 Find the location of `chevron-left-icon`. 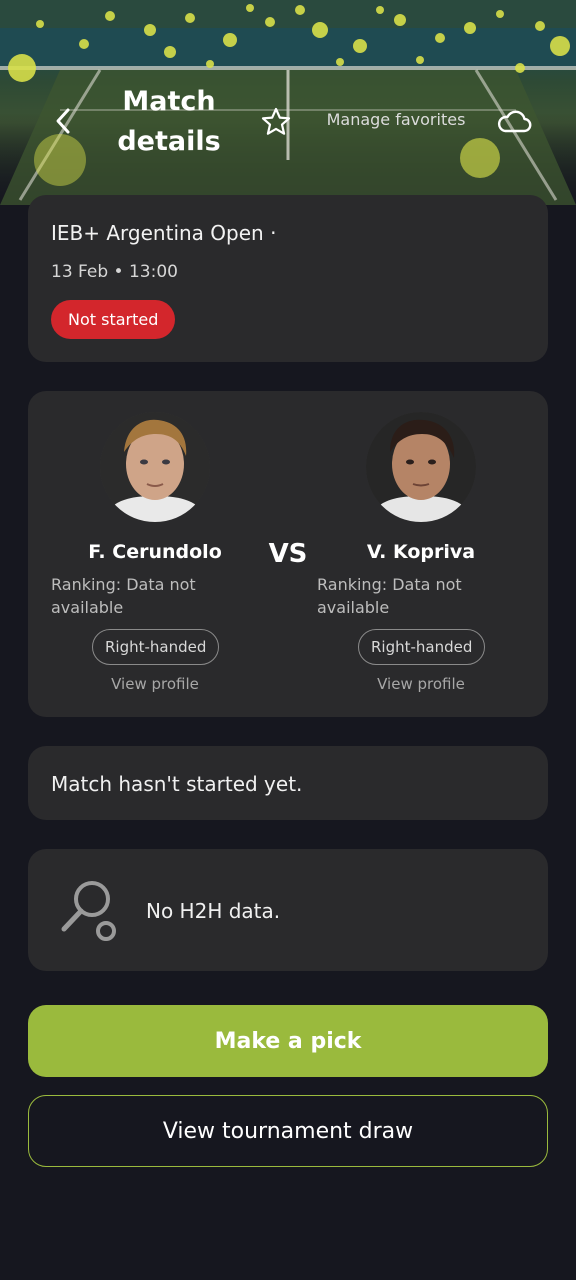

chevron-left-icon is located at coordinates (63, 121).